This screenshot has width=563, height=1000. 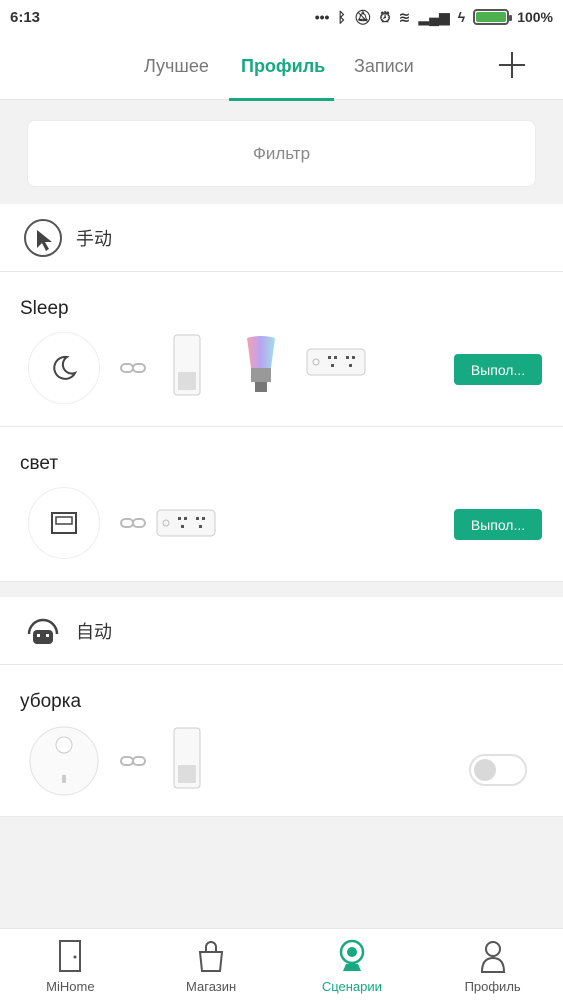 What do you see at coordinates (535, 17) in the screenshot?
I see `battery-percent: 100%` at bounding box center [535, 17].